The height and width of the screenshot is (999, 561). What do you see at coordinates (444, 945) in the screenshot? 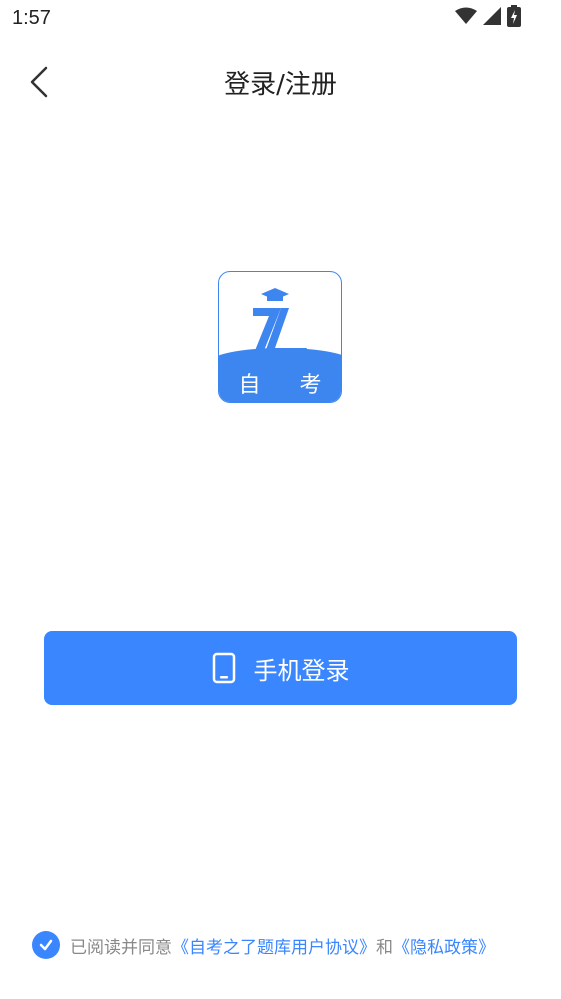
I see `privacy-link: 《隐私政策》` at bounding box center [444, 945].